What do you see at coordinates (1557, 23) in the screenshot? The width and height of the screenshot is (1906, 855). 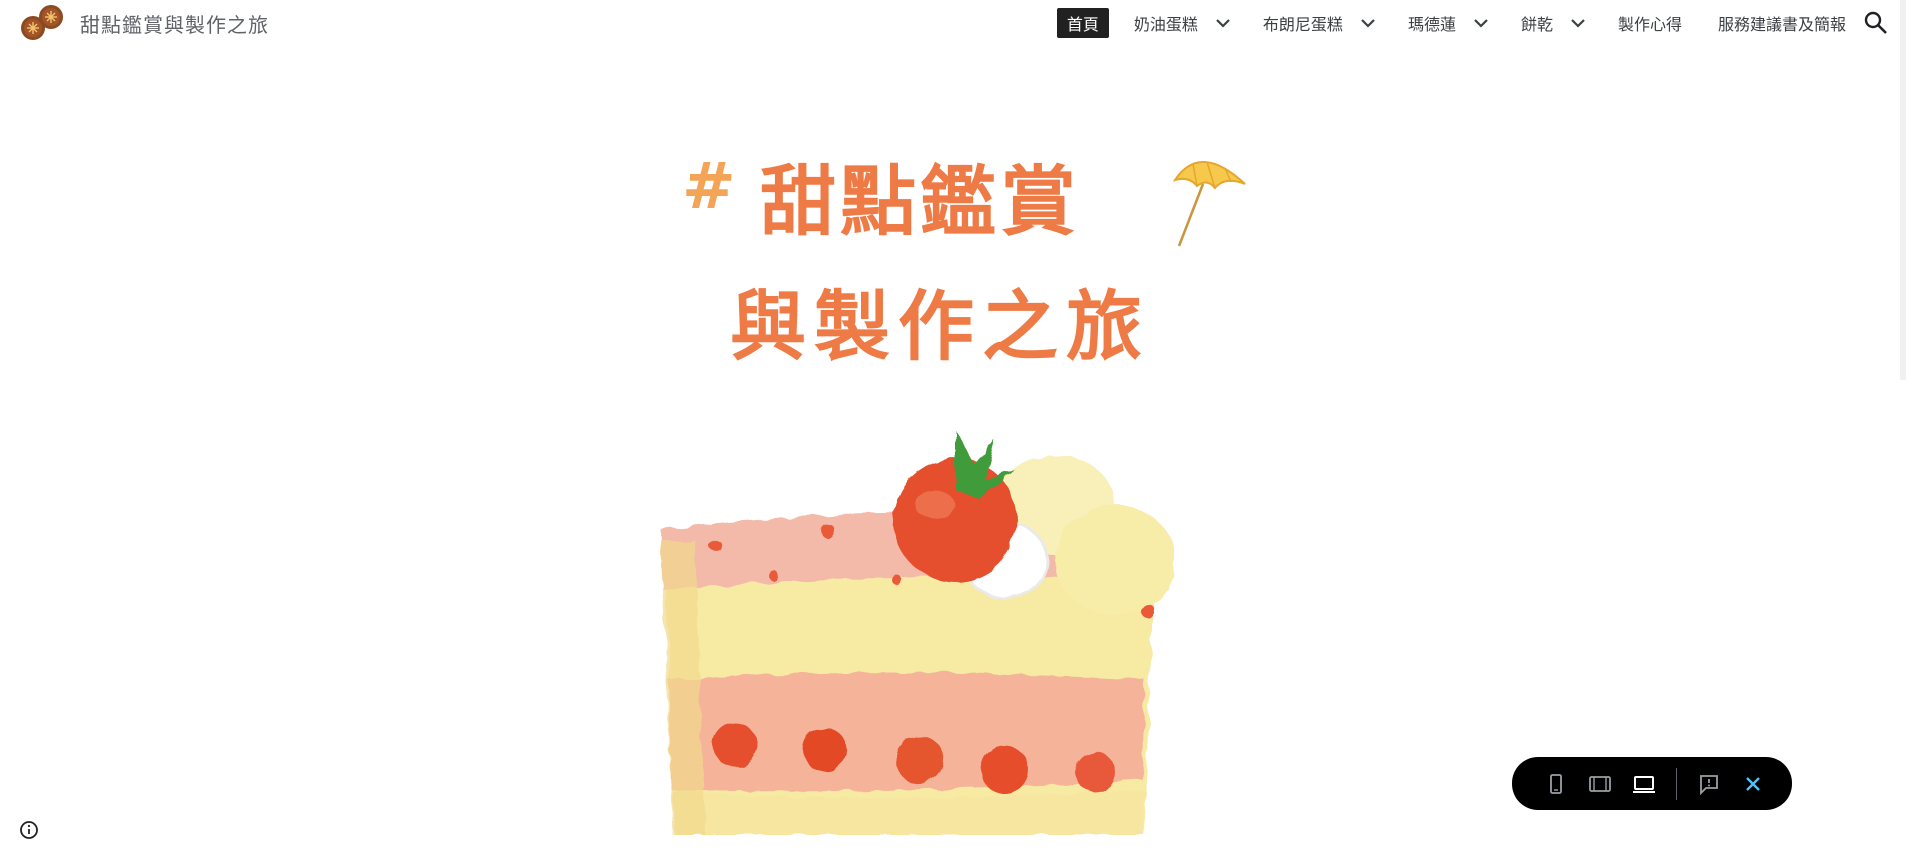 I see `nav-item-cookies: 餅乾` at bounding box center [1557, 23].